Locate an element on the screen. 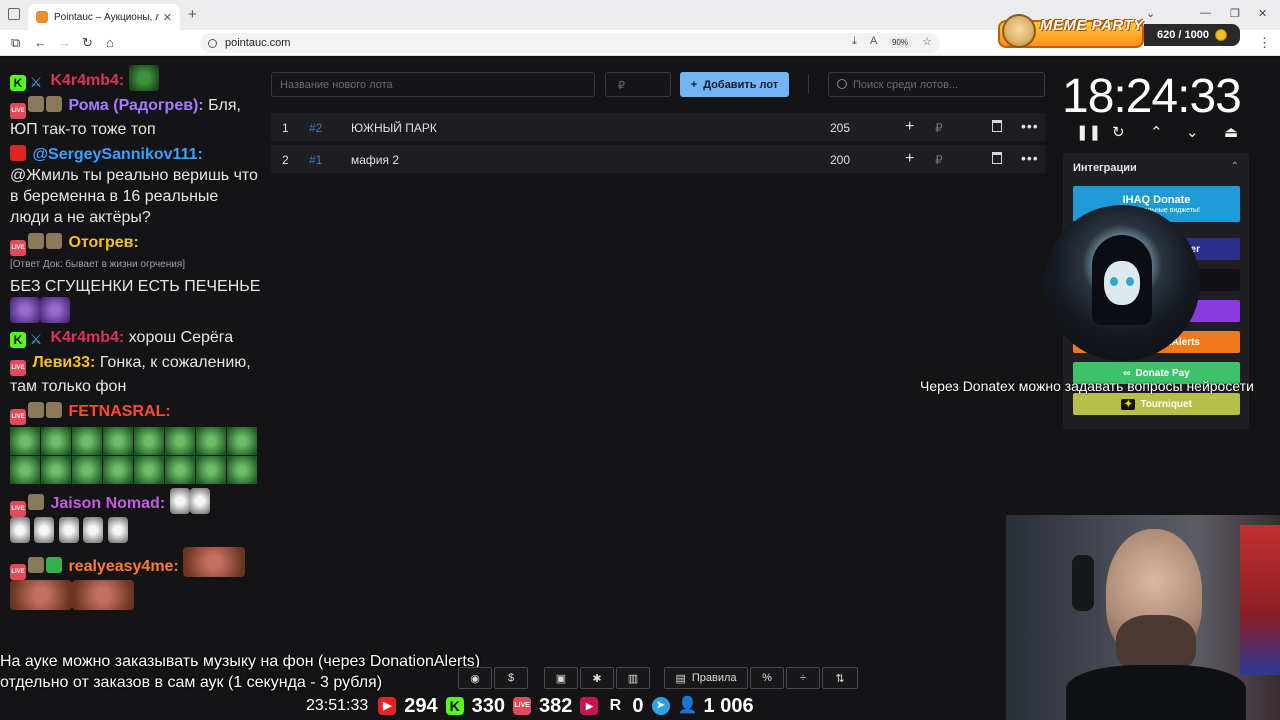 The height and width of the screenshot is (720, 1280). increase-time-icon: ⌃ is located at coordinates (1156, 132).